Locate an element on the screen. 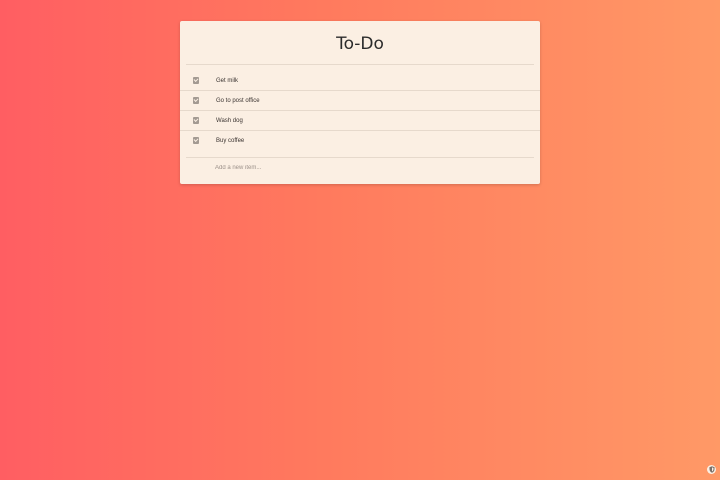 The image size is (720, 480). list-item: Wash dog is located at coordinates (360, 121).